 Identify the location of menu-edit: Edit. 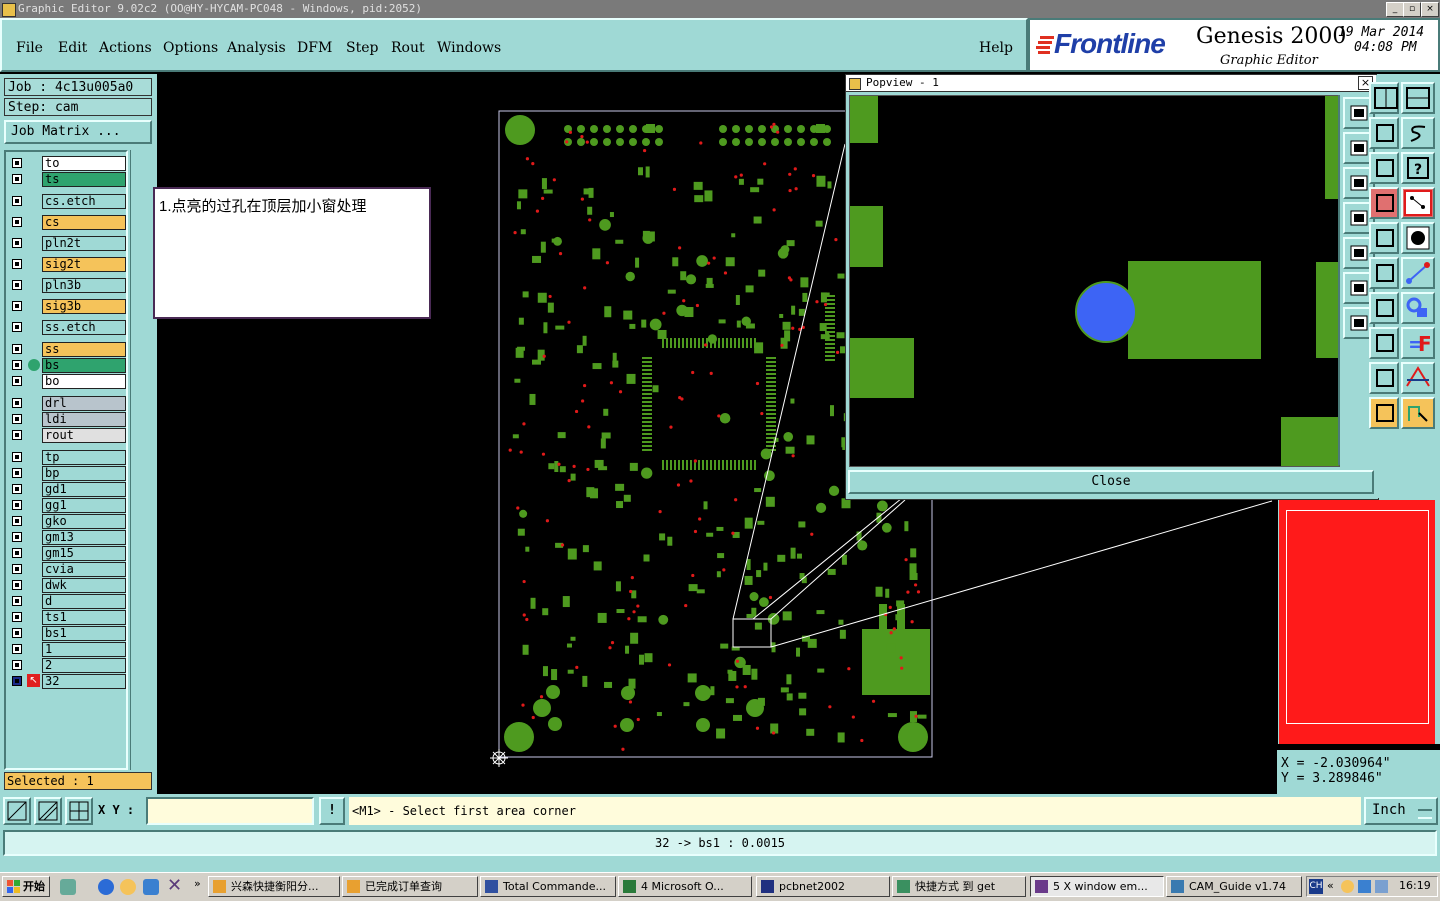
(72, 48).